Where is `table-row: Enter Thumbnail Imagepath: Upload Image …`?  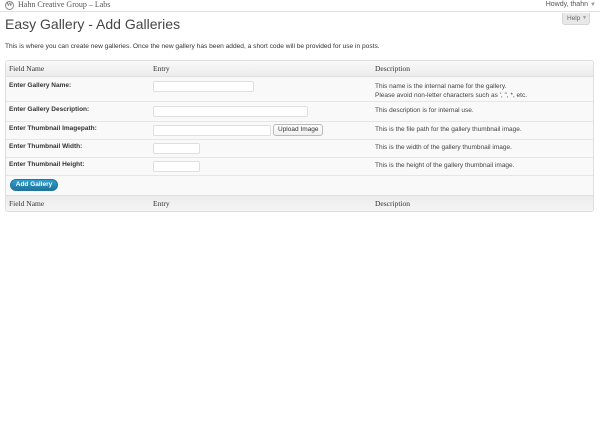
table-row: Enter Thumbnail Imagepath: Upload Image … is located at coordinates (299, 131).